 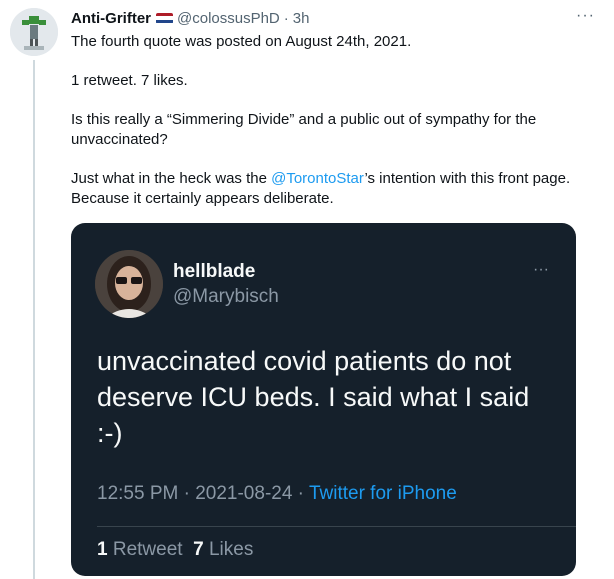 What do you see at coordinates (111, 18) in the screenshot?
I see `author-name: Anti-Grifter` at bounding box center [111, 18].